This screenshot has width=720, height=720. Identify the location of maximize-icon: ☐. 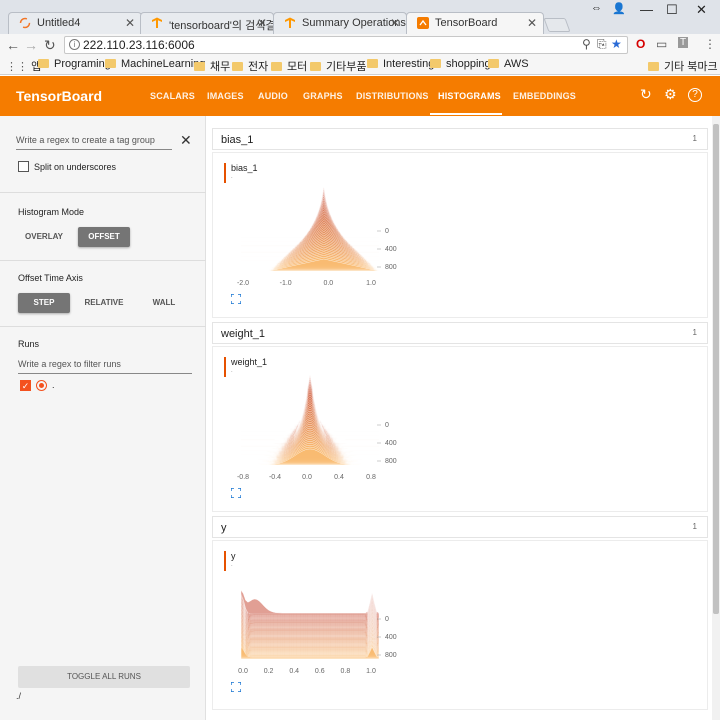
(672, 10).